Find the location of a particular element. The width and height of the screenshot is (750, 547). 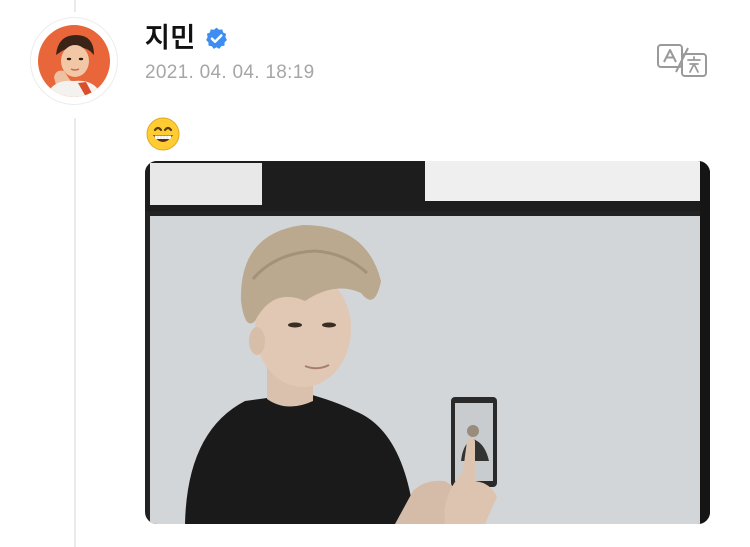

post-timestamp: 2021. 04. 04. 18:19 is located at coordinates (230, 72).